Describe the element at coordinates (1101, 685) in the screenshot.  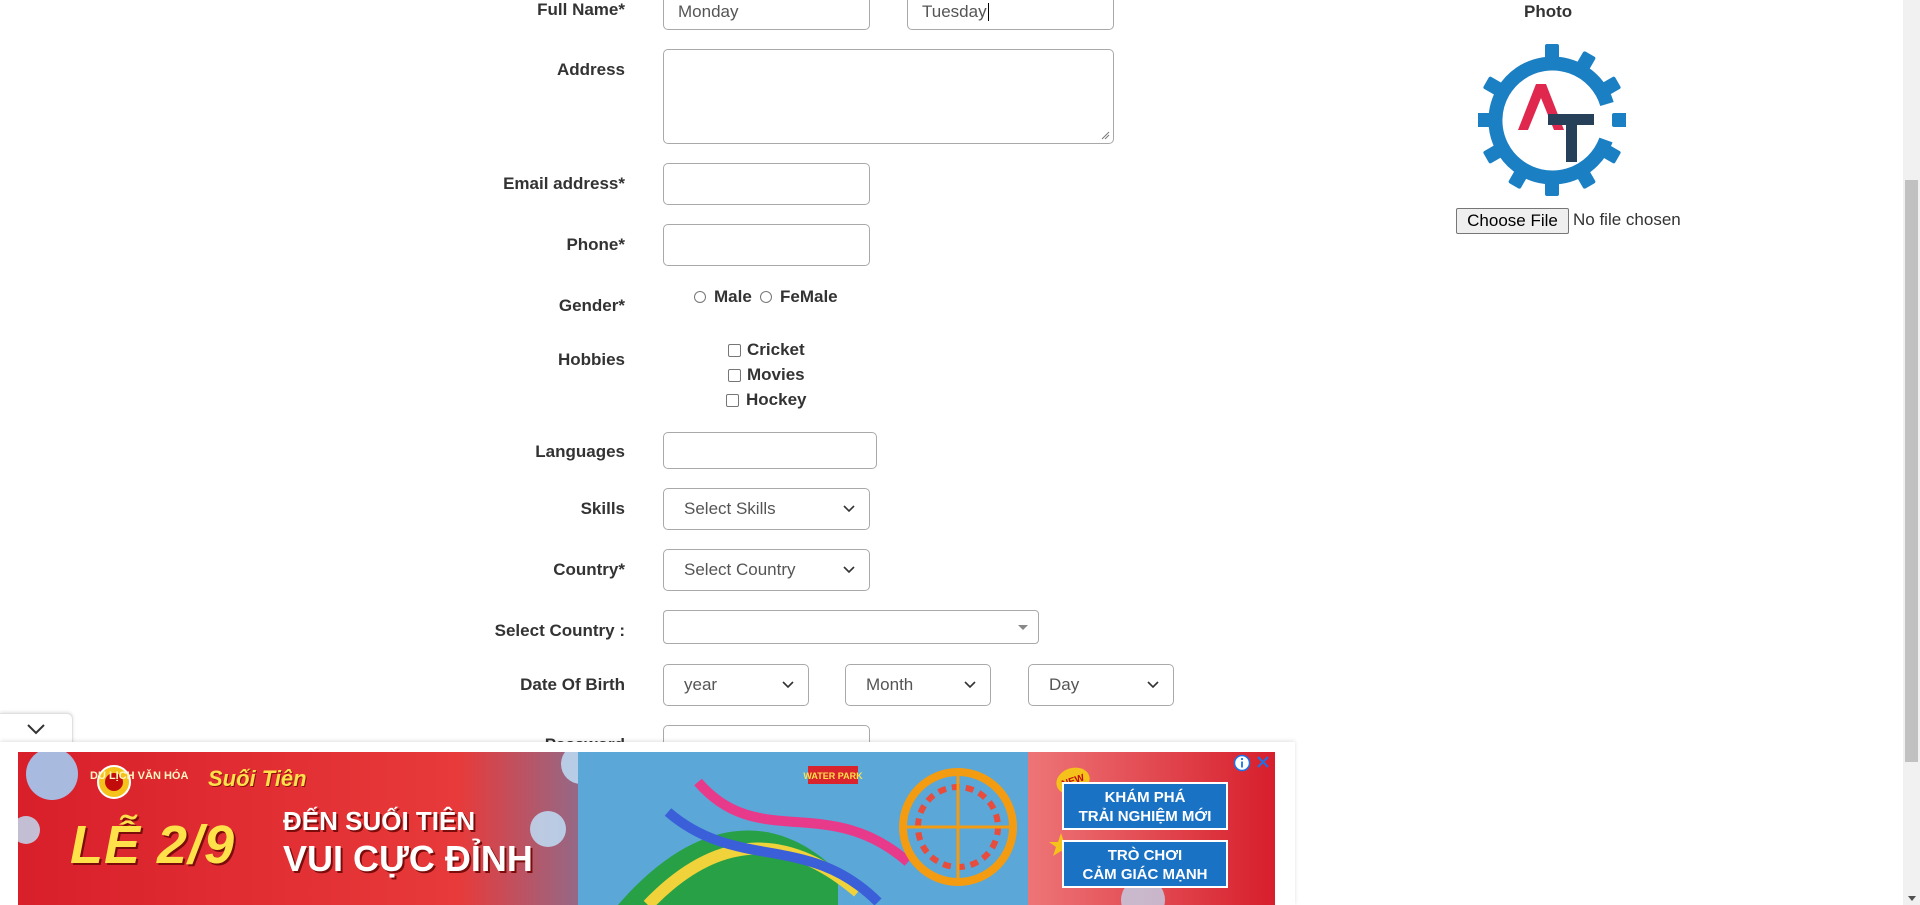
I see `dob-day-select: Day` at that location.